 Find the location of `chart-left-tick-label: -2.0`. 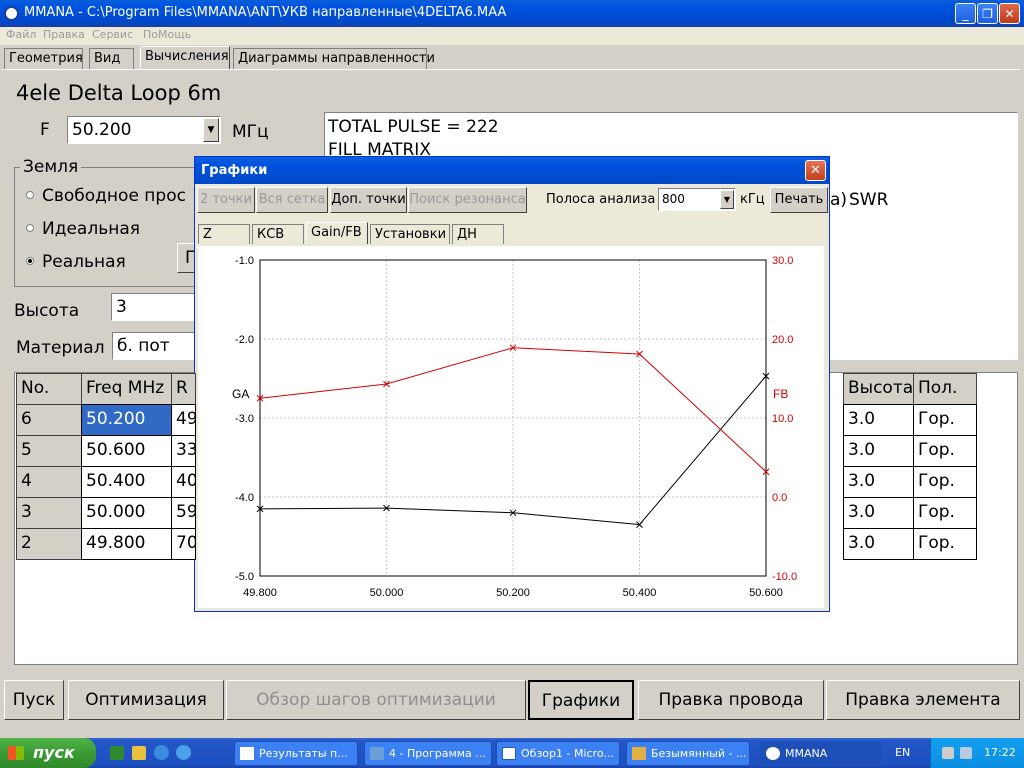

chart-left-tick-label: -2.0 is located at coordinates (244, 340).